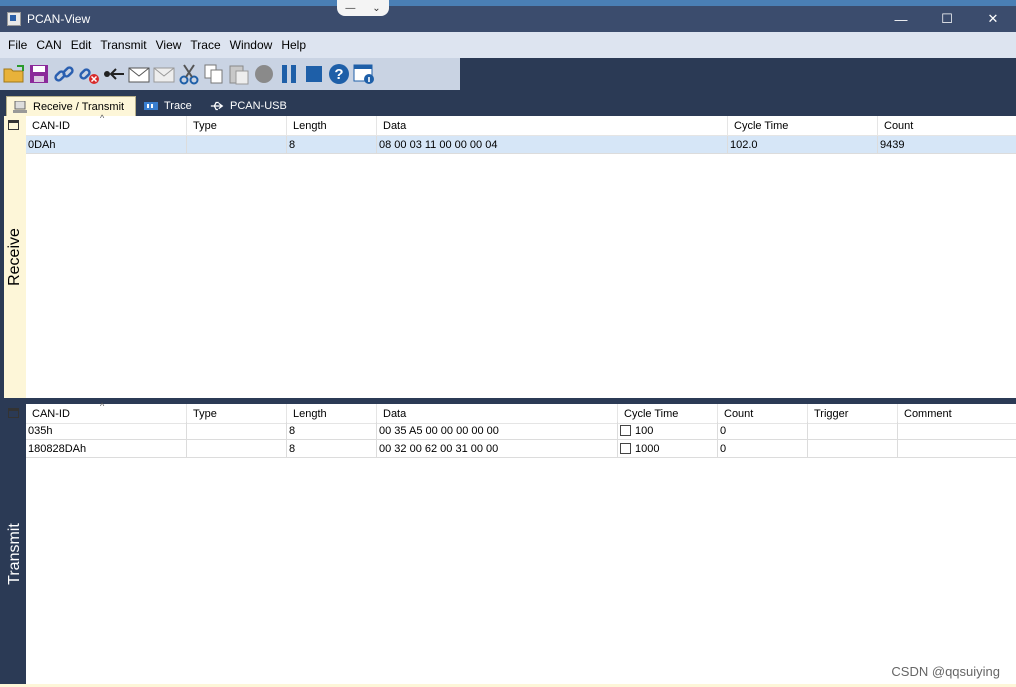  I want to click on toolbar: ?, so click(230, 74).